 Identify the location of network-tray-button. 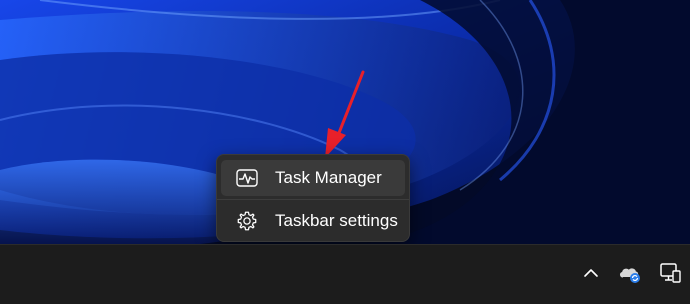
(670, 275).